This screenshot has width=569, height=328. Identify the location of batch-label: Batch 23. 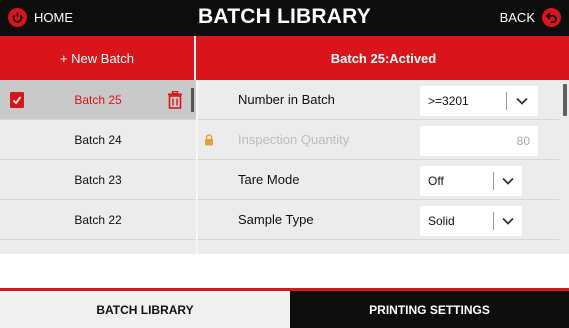
(98, 179).